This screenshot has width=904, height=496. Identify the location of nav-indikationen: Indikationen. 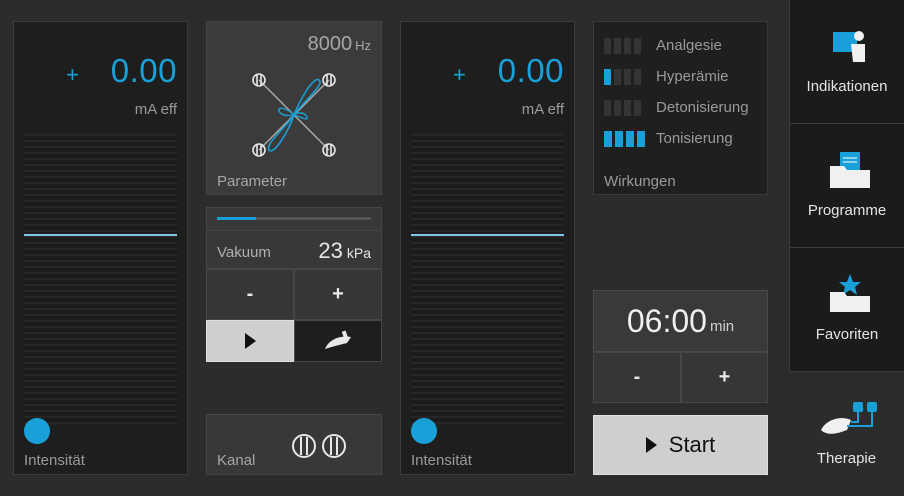
(846, 62).